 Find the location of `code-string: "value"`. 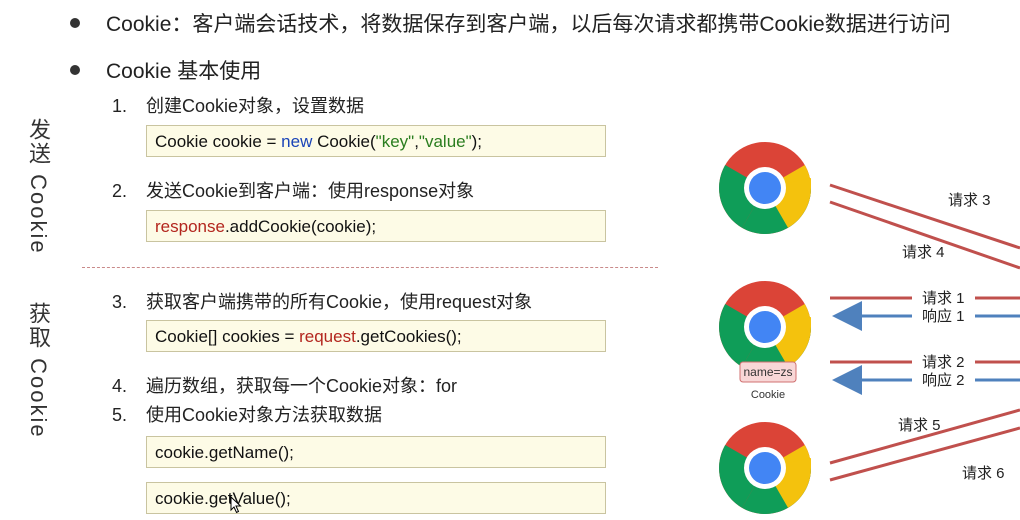

code-string: "value" is located at coordinates (445, 141).